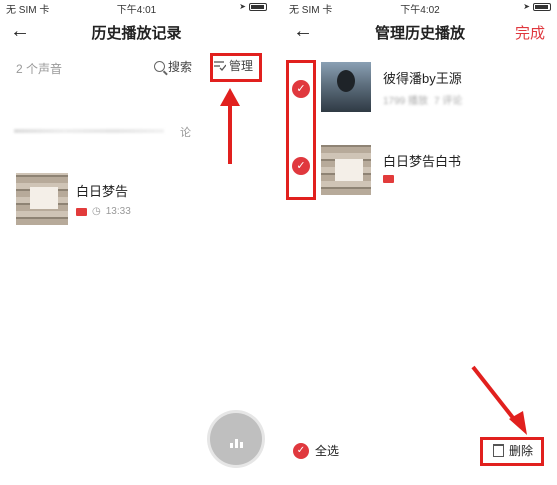  What do you see at coordinates (436, 87) in the screenshot?
I see `list-item: 彼得潘by王源 1799 播放 7 评论` at bounding box center [436, 87].